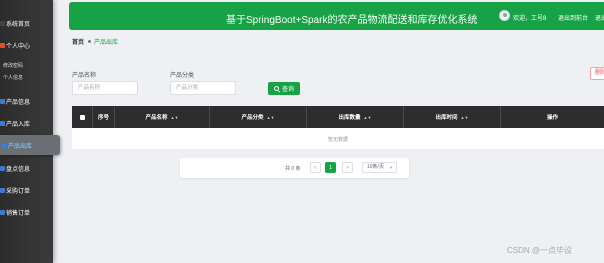 This screenshot has height=263, width=604. I want to click on watermark: CSDN @一点毕设, so click(540, 250).